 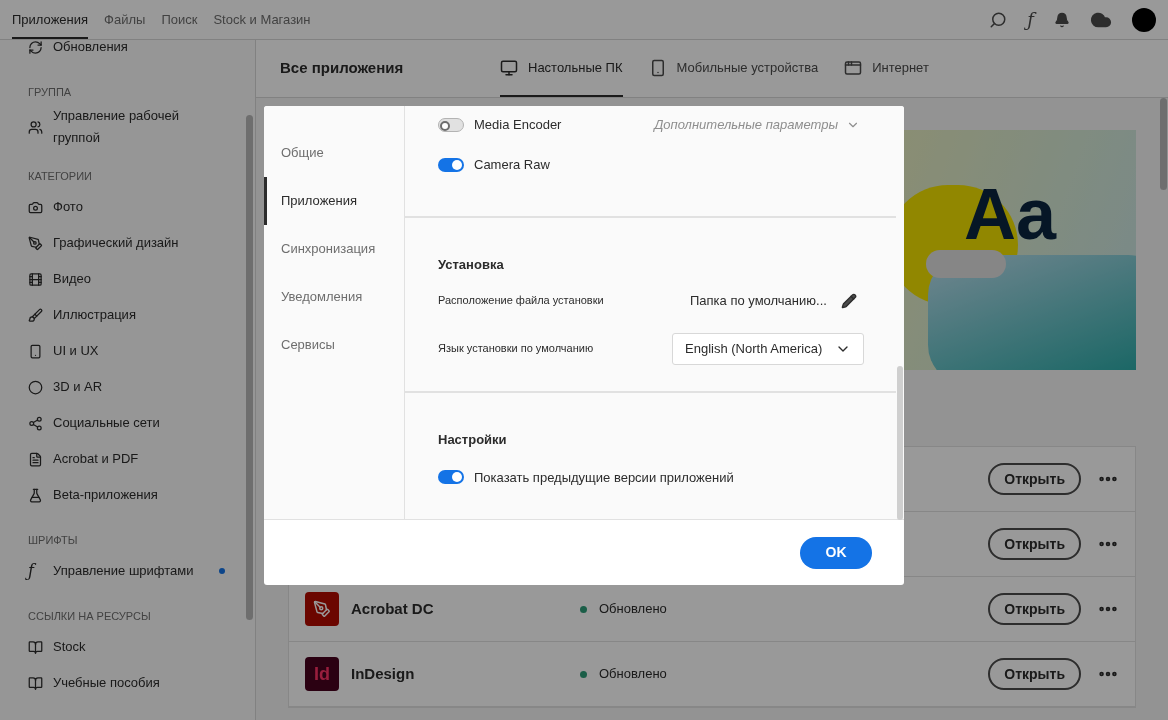 I want to click on sidebar-item: Видео, so click(x=126, y=279).